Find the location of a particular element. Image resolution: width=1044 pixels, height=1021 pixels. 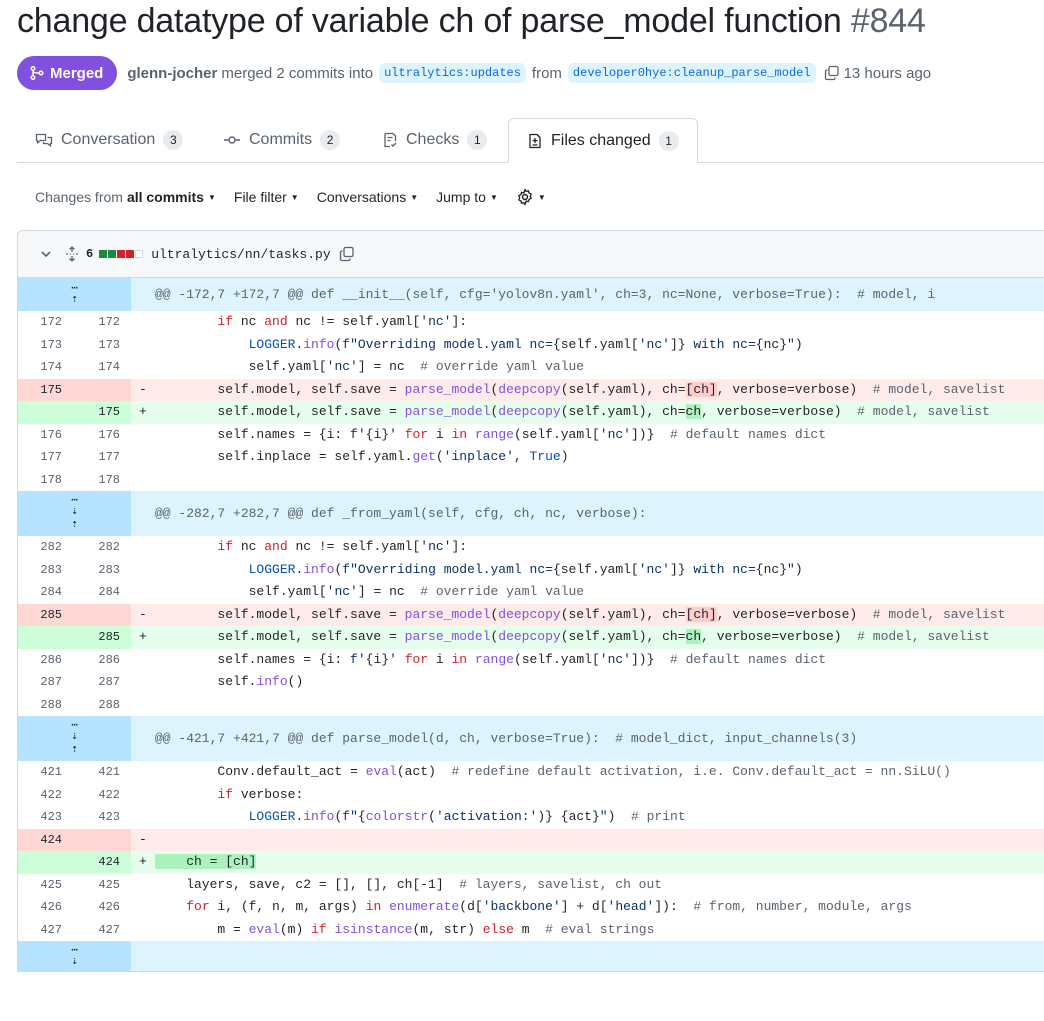

jump-to-label: Jump to is located at coordinates (461, 197).